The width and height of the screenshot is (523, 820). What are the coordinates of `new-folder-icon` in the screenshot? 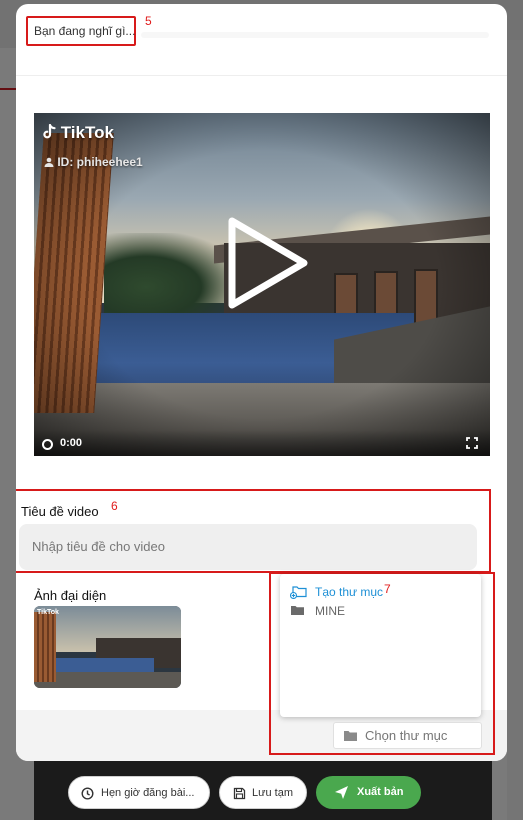 It's located at (298, 592).